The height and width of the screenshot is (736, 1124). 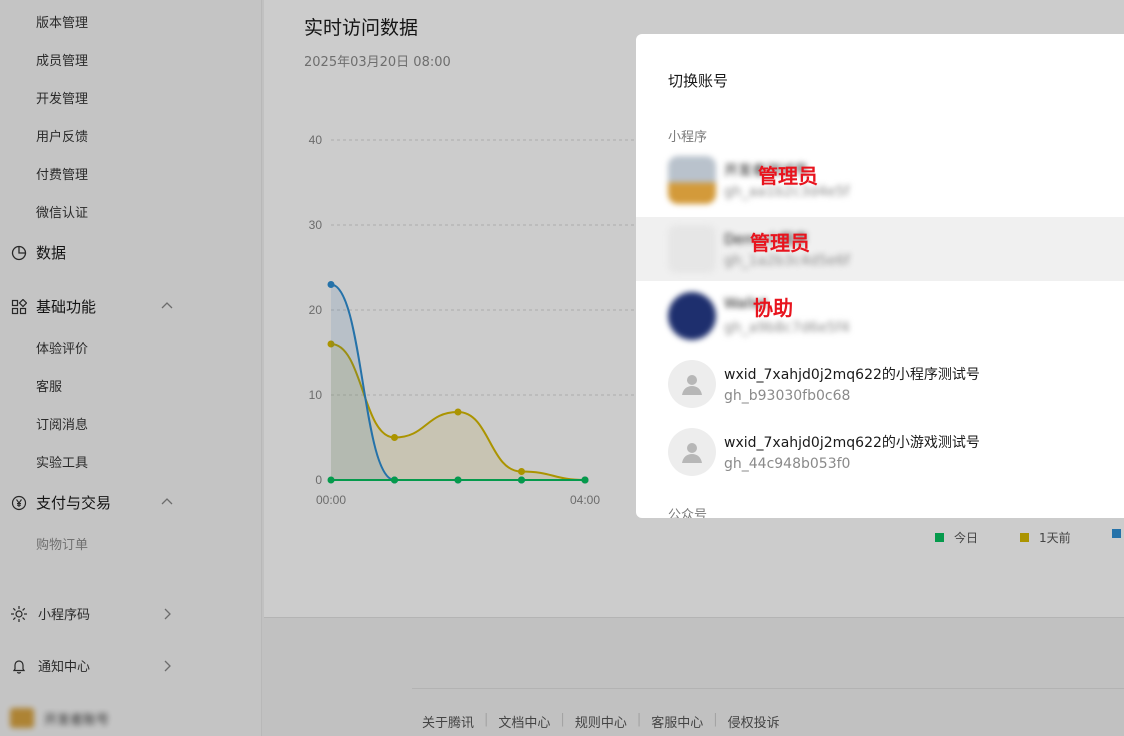 I want to click on account-id: gh_b93030fb0c68, so click(x=787, y=396).